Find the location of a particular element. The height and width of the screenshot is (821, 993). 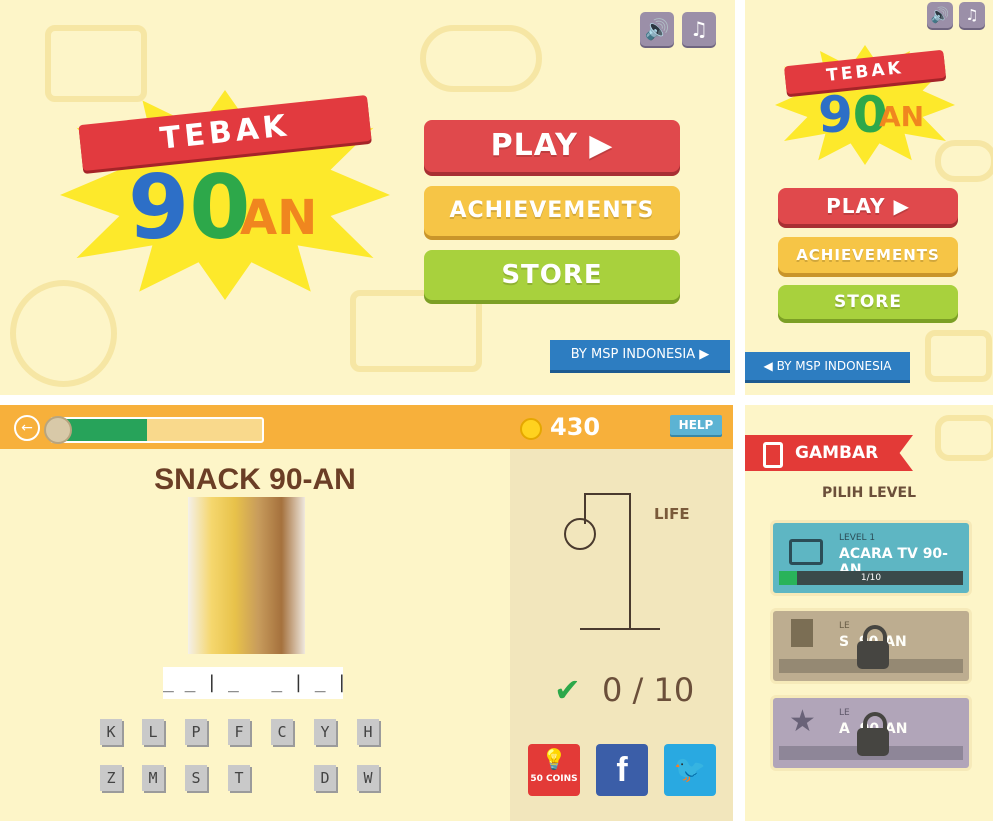

letter-tile: Y is located at coordinates (325, 732).